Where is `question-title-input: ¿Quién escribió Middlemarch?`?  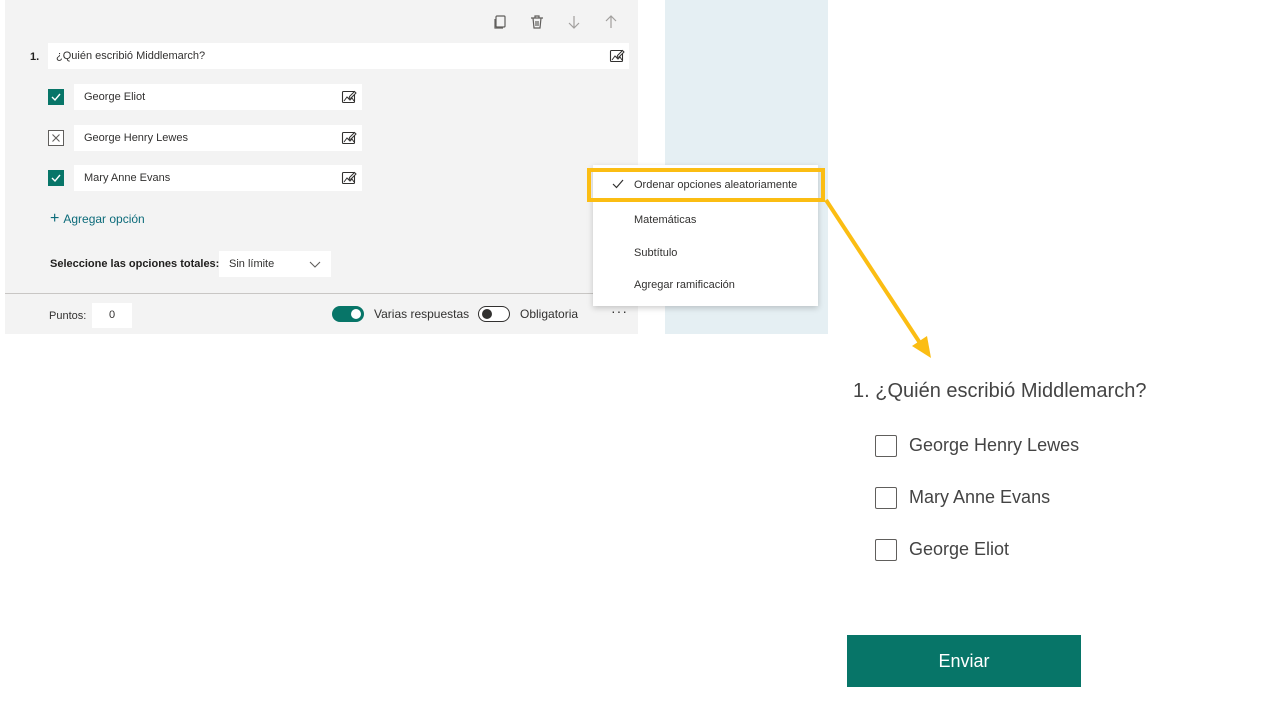
question-title-input: ¿Quién escribió Middlemarch? is located at coordinates (338, 56).